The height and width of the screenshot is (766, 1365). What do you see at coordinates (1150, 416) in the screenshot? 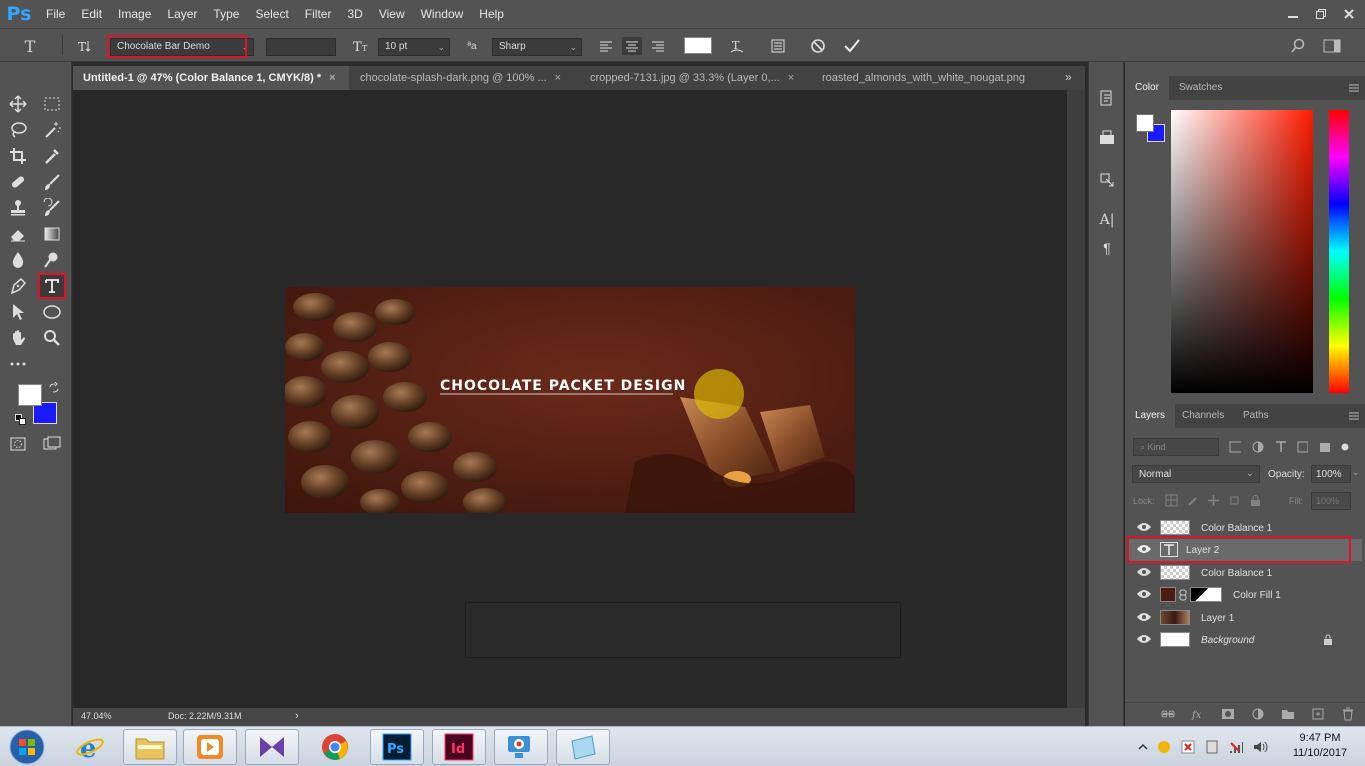
I see `tab-layers: Layers` at bounding box center [1150, 416].